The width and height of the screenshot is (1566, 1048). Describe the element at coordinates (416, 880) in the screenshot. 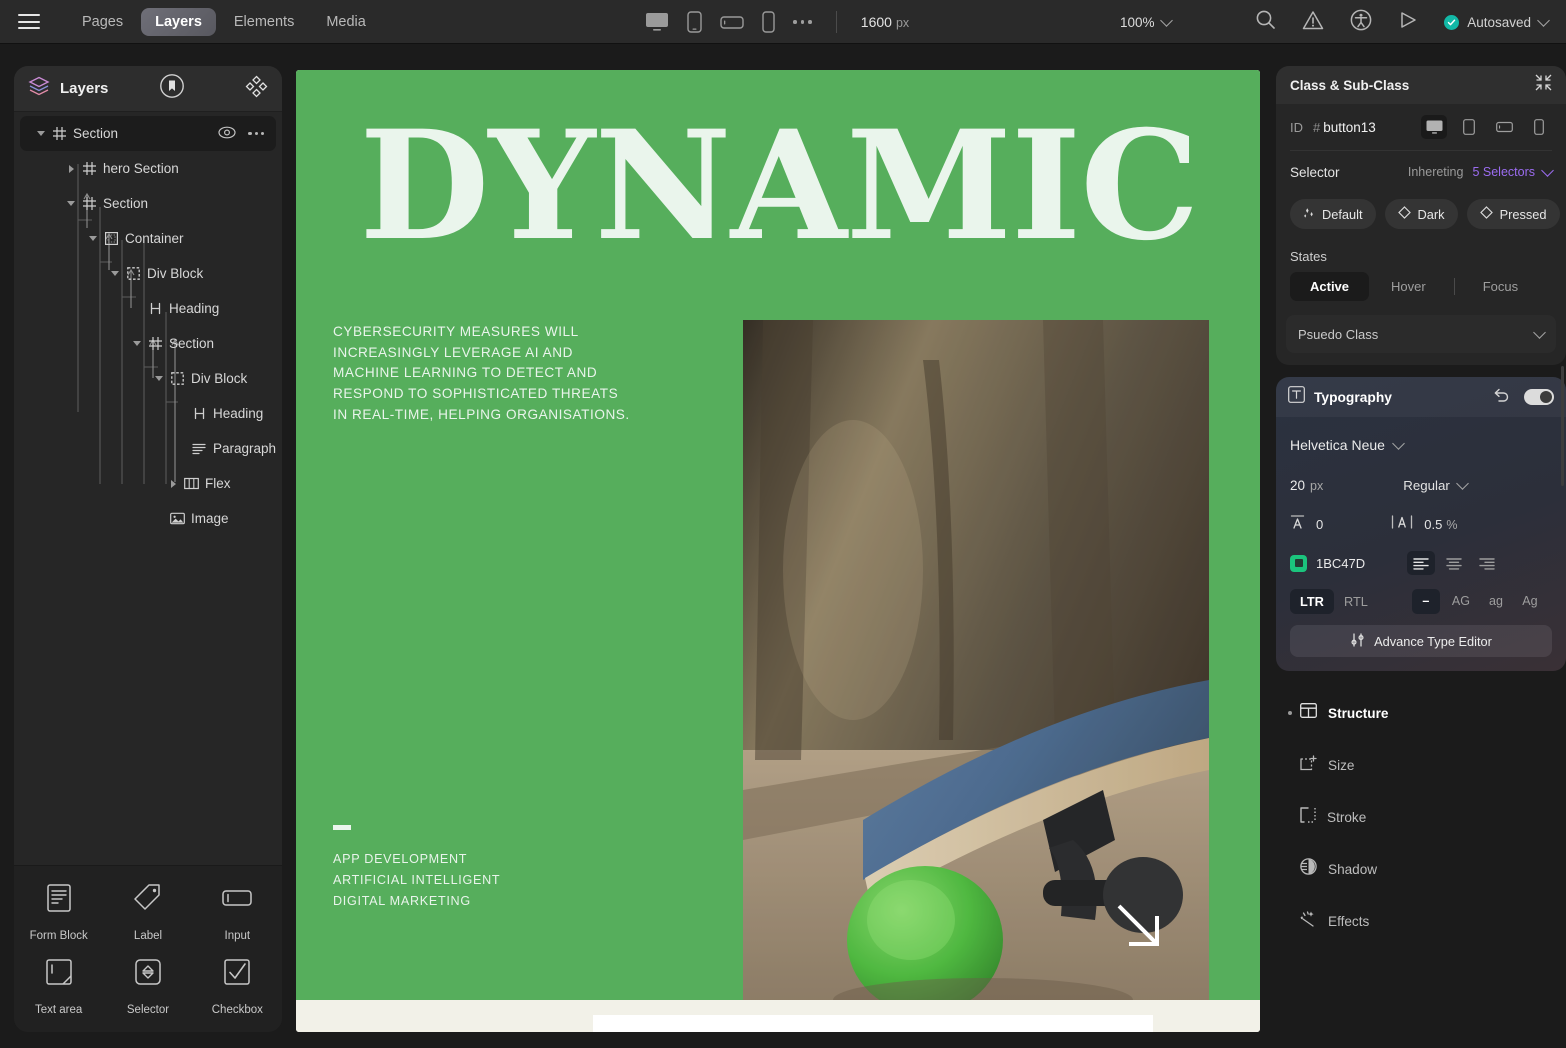

I see `service-item: ARTIFICIAL INTELLIGENT` at that location.